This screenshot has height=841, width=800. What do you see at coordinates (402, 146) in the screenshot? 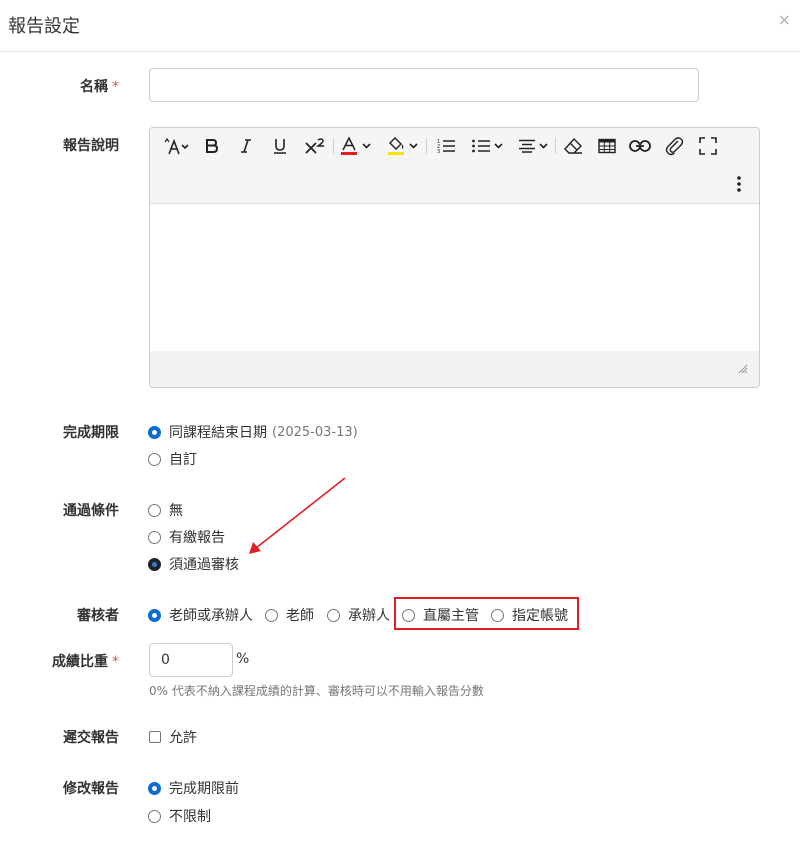
I see `highlight-color-icon` at bounding box center [402, 146].